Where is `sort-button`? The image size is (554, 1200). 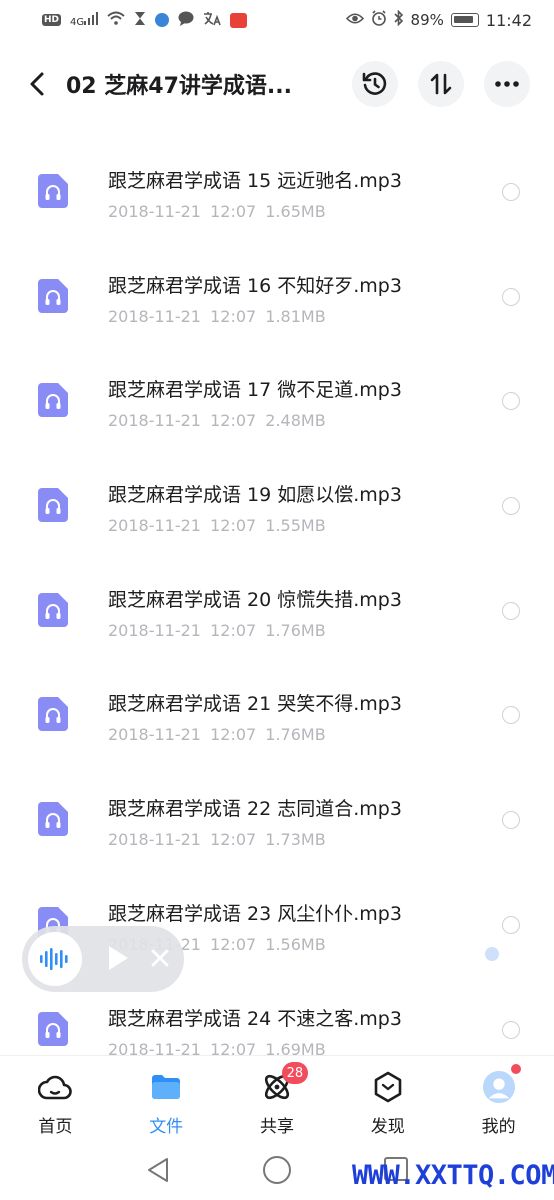
sort-button is located at coordinates (441, 84).